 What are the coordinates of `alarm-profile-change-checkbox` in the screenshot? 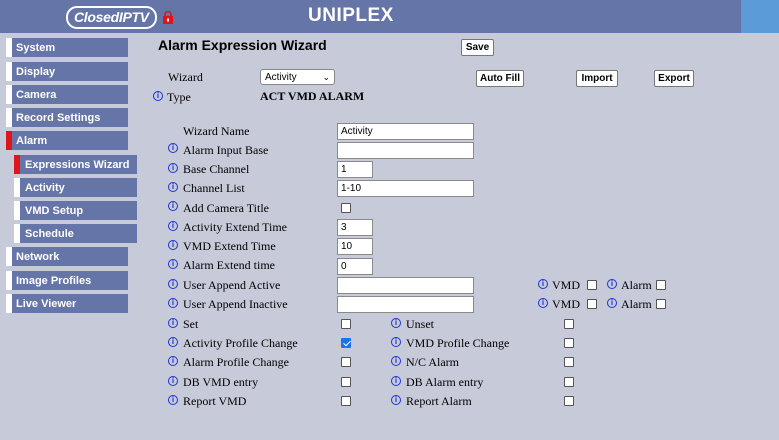 It's located at (346, 362).